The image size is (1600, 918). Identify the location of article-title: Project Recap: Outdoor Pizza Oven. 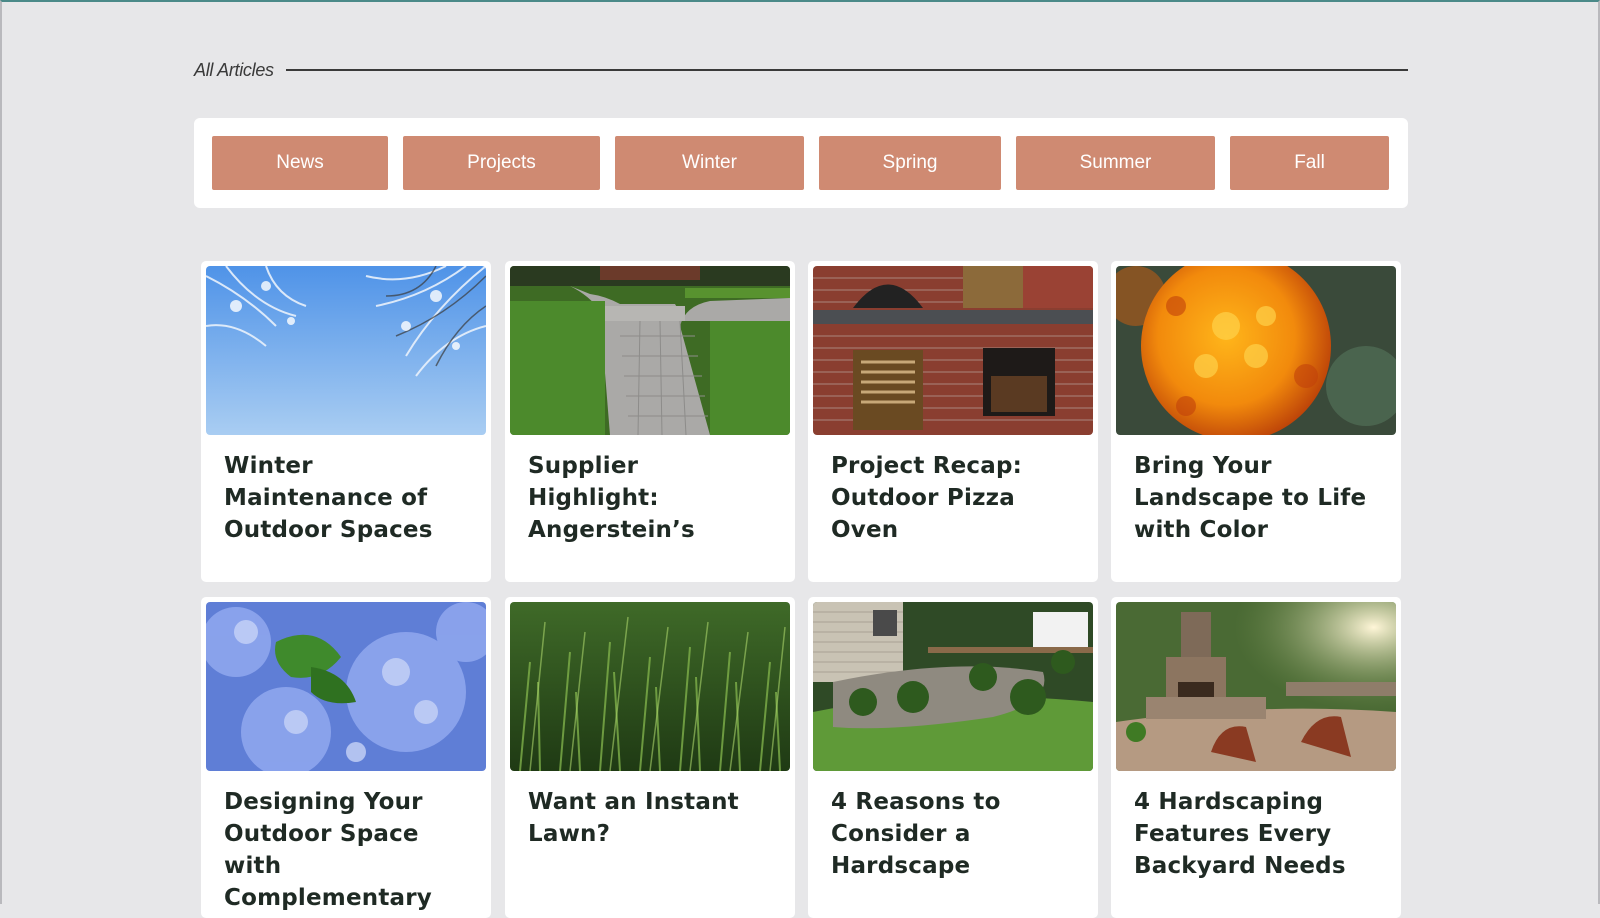
(954, 498).